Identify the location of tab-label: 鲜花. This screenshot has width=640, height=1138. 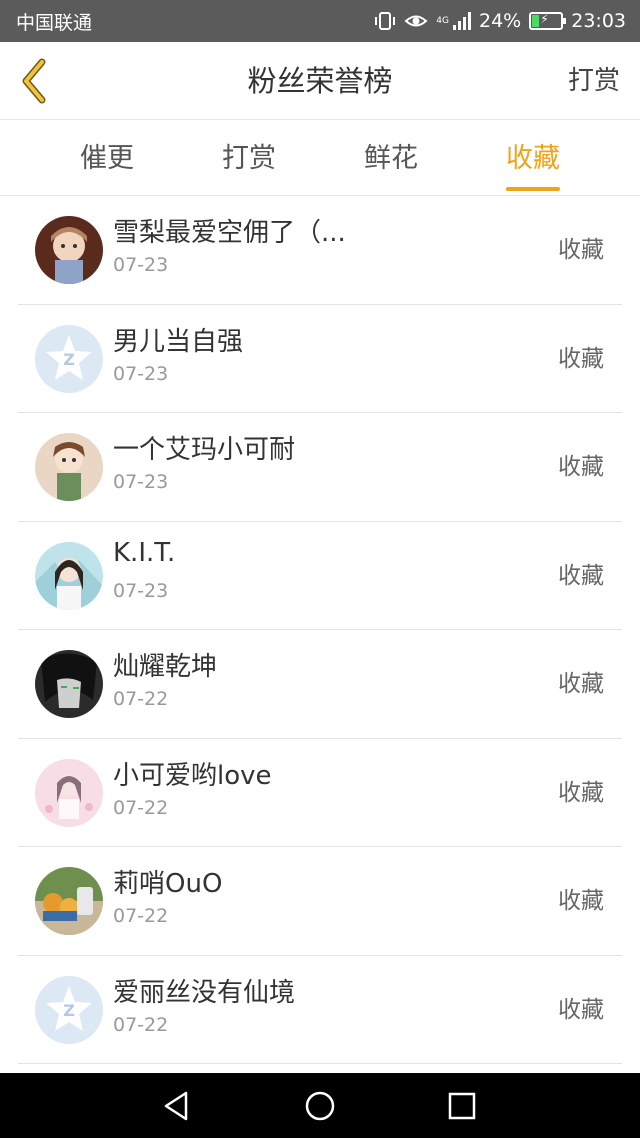
(391, 158).